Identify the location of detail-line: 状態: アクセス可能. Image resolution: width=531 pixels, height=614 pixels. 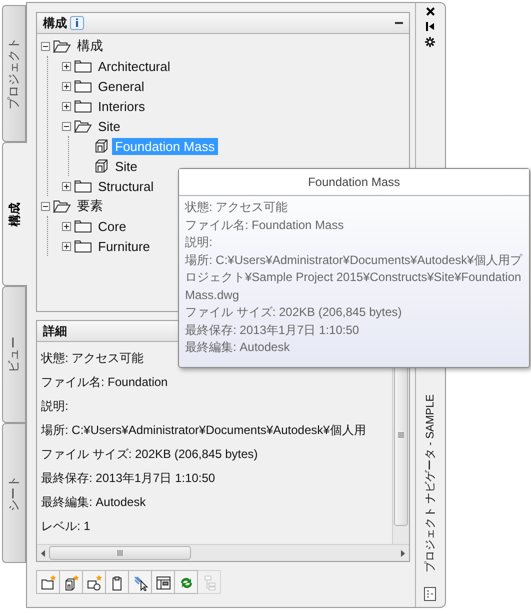
(92, 358).